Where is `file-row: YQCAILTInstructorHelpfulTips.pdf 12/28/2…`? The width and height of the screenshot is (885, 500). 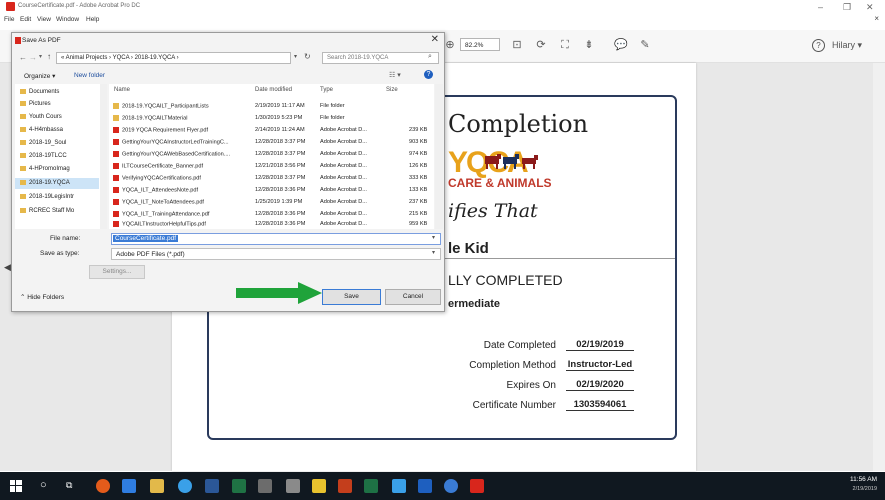 file-row: YQCAILTInstructorHelpfulTips.pdf 12/28/2… is located at coordinates (271, 224).